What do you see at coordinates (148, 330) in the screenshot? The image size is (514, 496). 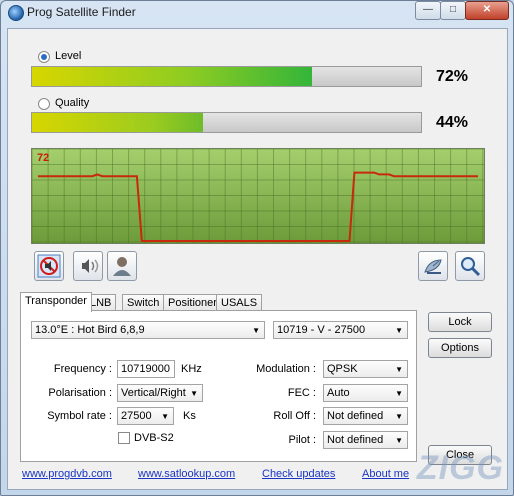 I see `satellite-select: 13.0°E : Hot Bird 6,8,9 ▼` at bounding box center [148, 330].